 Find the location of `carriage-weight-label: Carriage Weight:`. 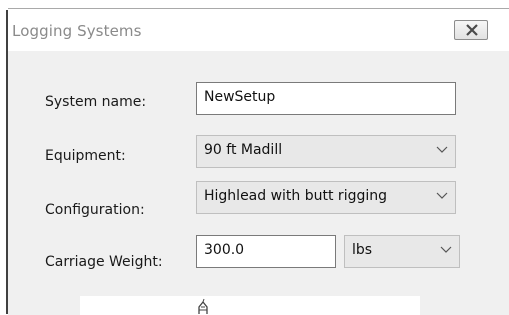

carriage-weight-label: Carriage Weight: is located at coordinates (104, 262).